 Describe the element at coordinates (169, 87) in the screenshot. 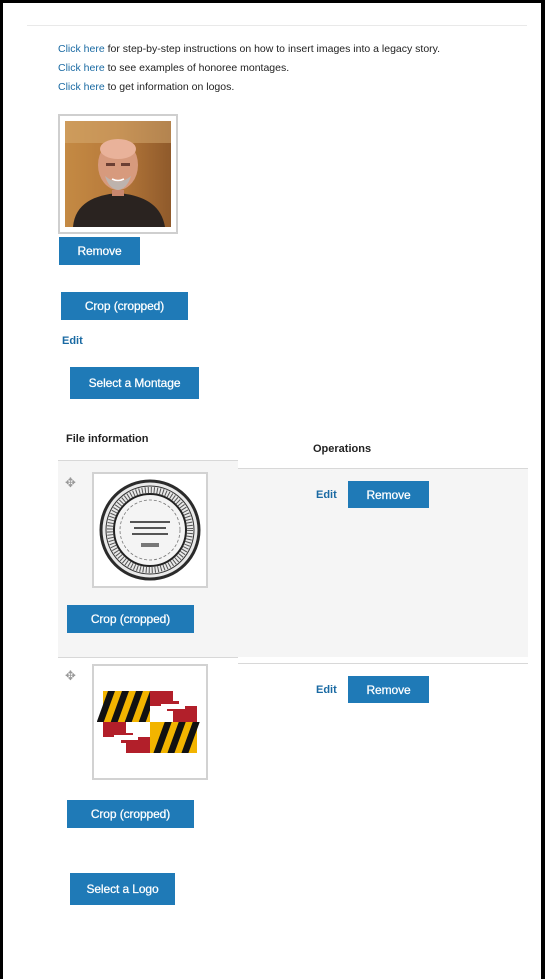

I see `instruction-text: to get information on logos.` at that location.